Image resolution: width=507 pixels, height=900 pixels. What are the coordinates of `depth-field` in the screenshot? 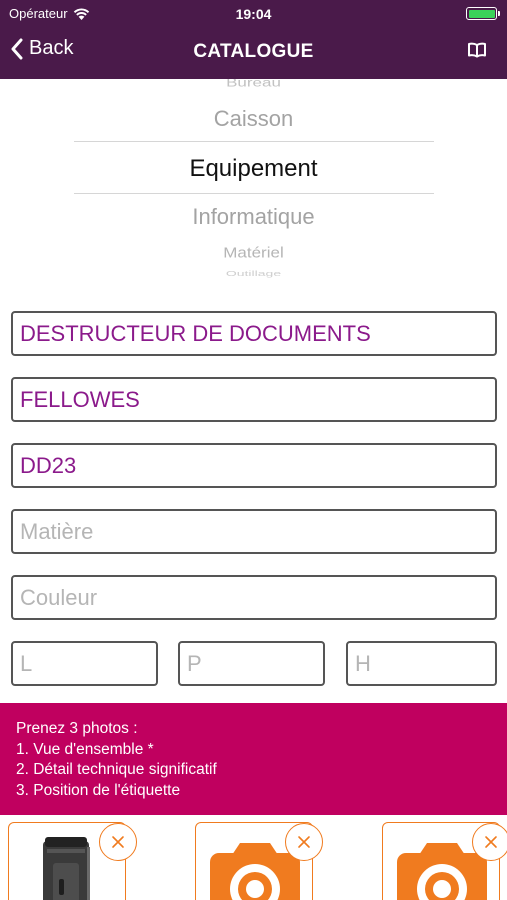 It's located at (251, 663).